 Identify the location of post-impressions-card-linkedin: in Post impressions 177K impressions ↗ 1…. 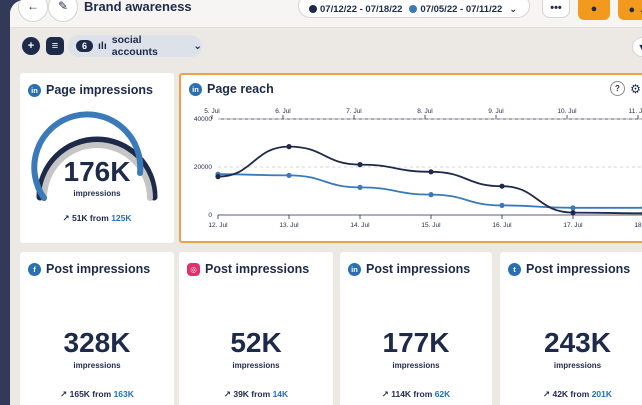
(416, 328).